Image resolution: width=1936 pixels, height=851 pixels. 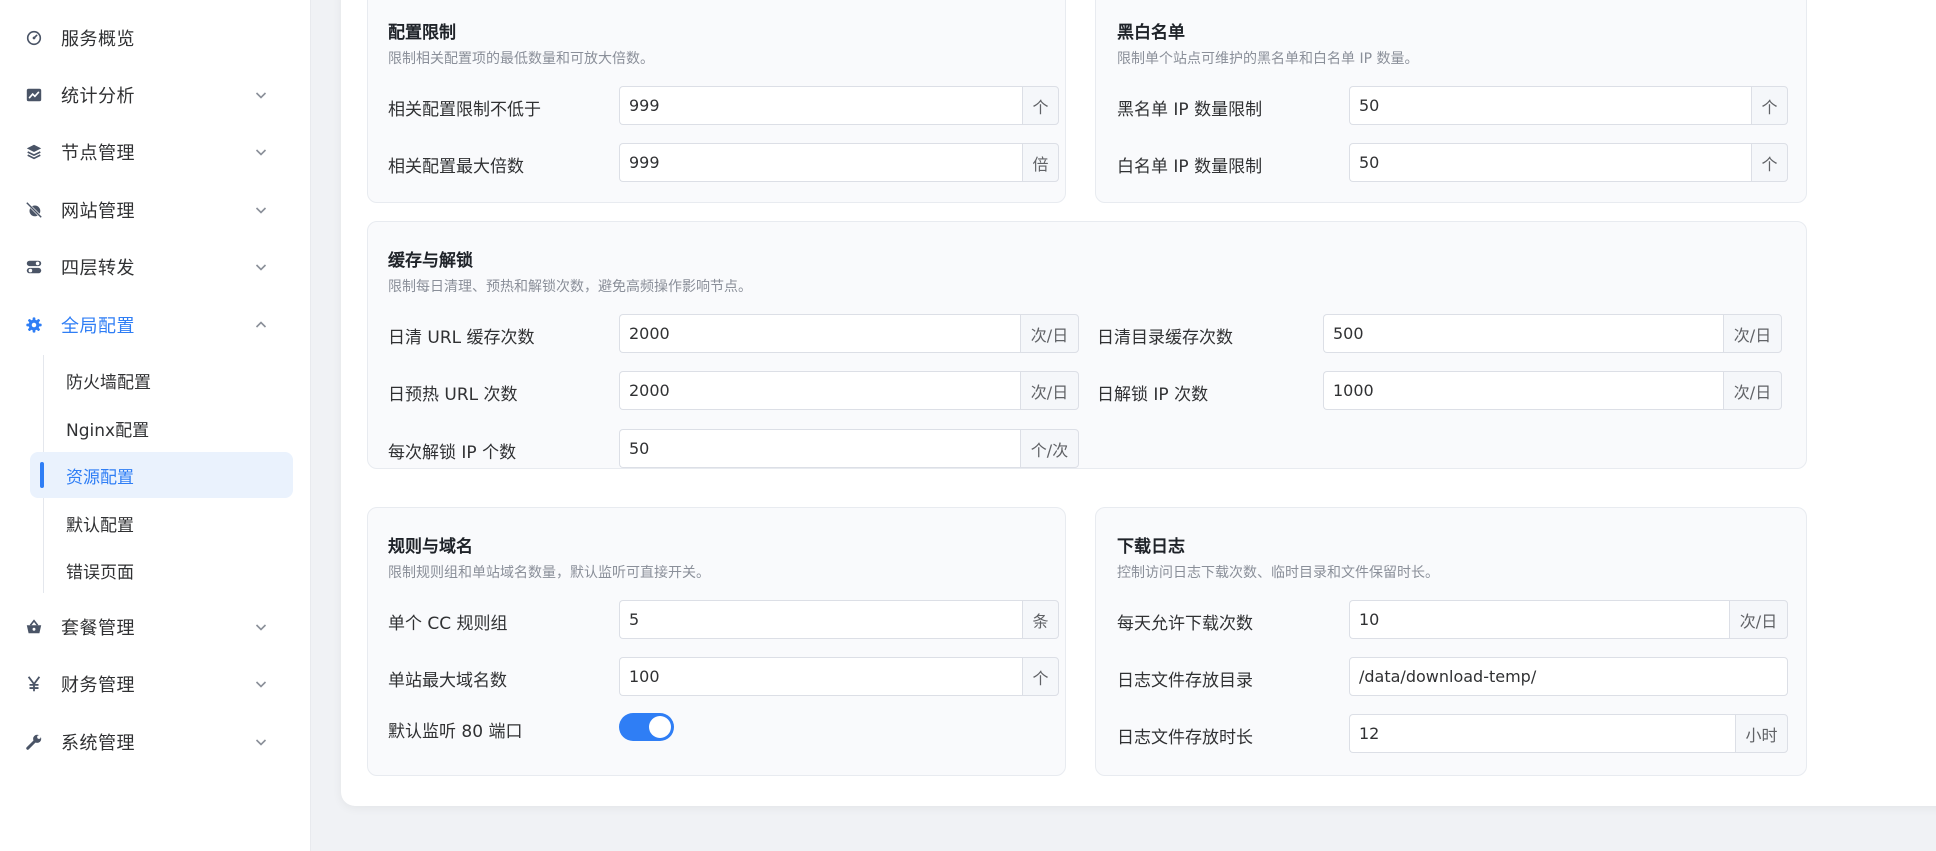 What do you see at coordinates (1190, 167) in the screenshot?
I see `field-label: 白名单 IP 数量限制` at bounding box center [1190, 167].